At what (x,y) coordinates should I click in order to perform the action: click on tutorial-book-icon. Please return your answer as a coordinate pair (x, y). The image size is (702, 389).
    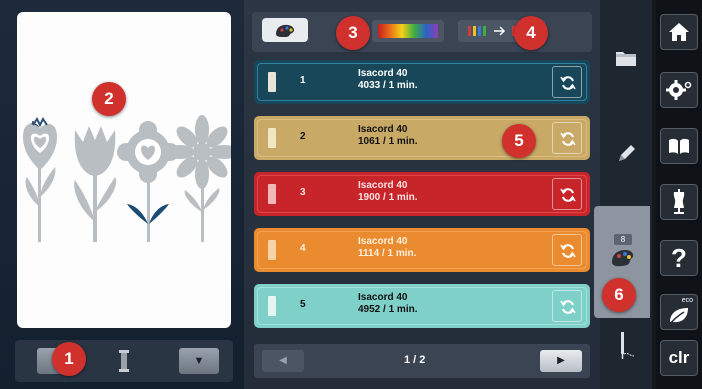
    Looking at the image, I should click on (679, 146).